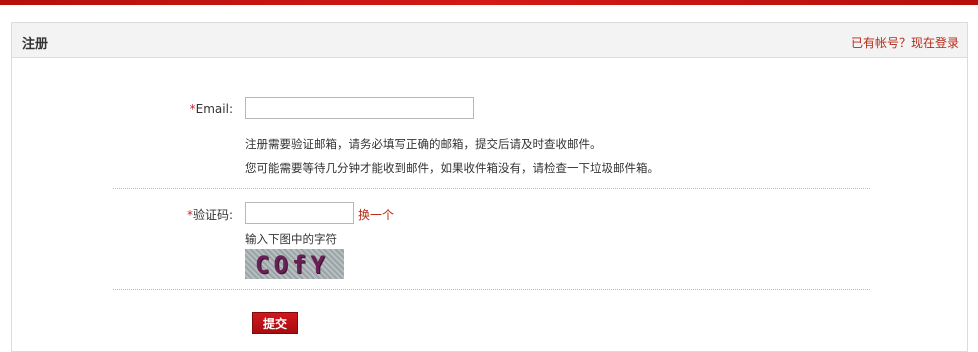 The width and height of the screenshot is (978, 352). I want to click on page-title: 注册, so click(35, 44).